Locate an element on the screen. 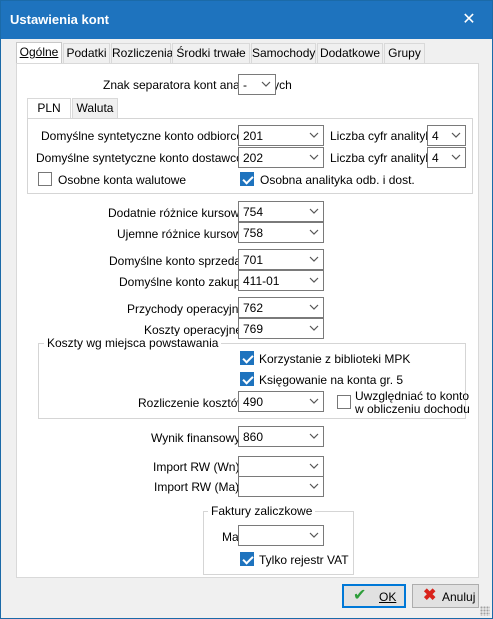  checkmark-icon: ✔ is located at coordinates (360, 595).